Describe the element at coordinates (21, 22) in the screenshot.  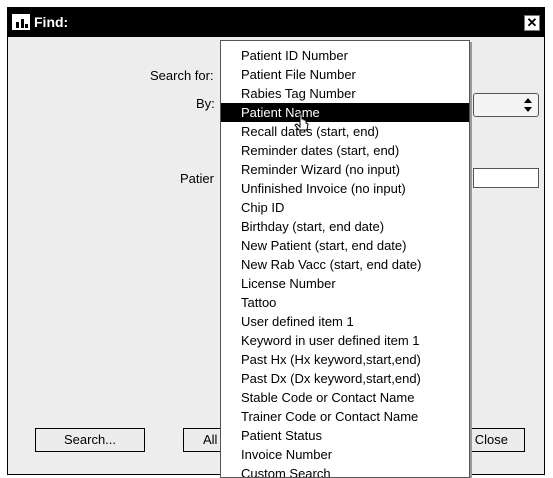
I see `chart-window-icon` at that location.